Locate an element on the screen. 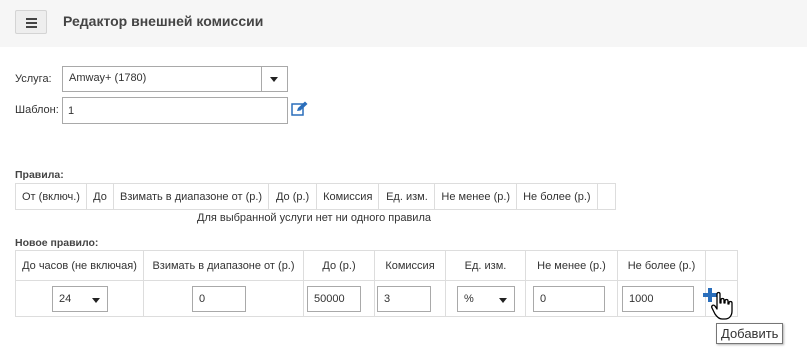 The height and width of the screenshot is (358, 807). new-rule-col-commission: Комиссия is located at coordinates (410, 265).